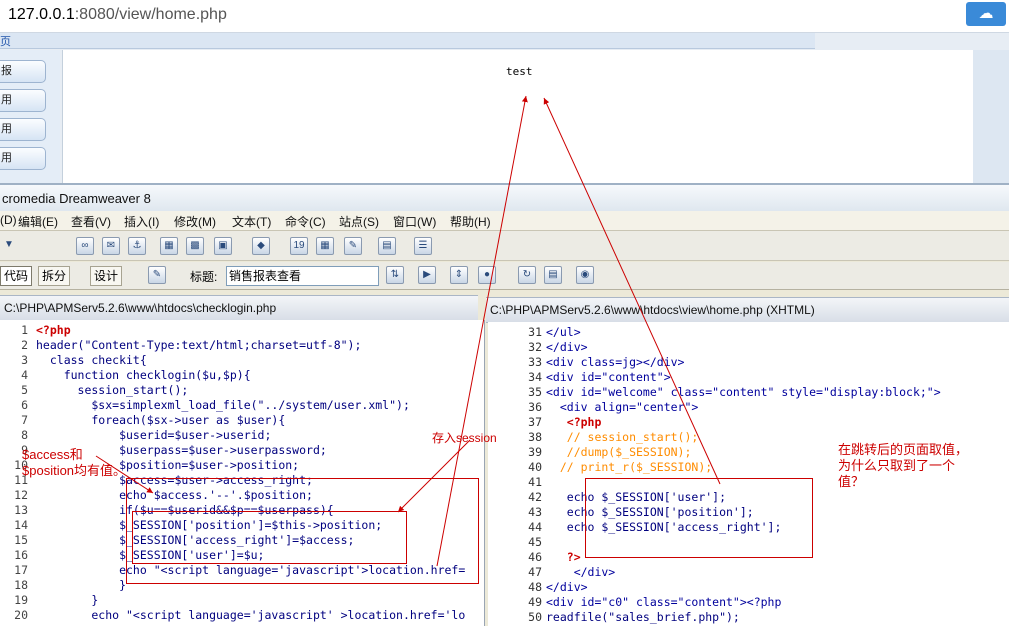 This screenshot has width=1009, height=626. What do you see at coordinates (269, 537) in the screenshot?
I see `annotation-box-left-inner` at bounding box center [269, 537].